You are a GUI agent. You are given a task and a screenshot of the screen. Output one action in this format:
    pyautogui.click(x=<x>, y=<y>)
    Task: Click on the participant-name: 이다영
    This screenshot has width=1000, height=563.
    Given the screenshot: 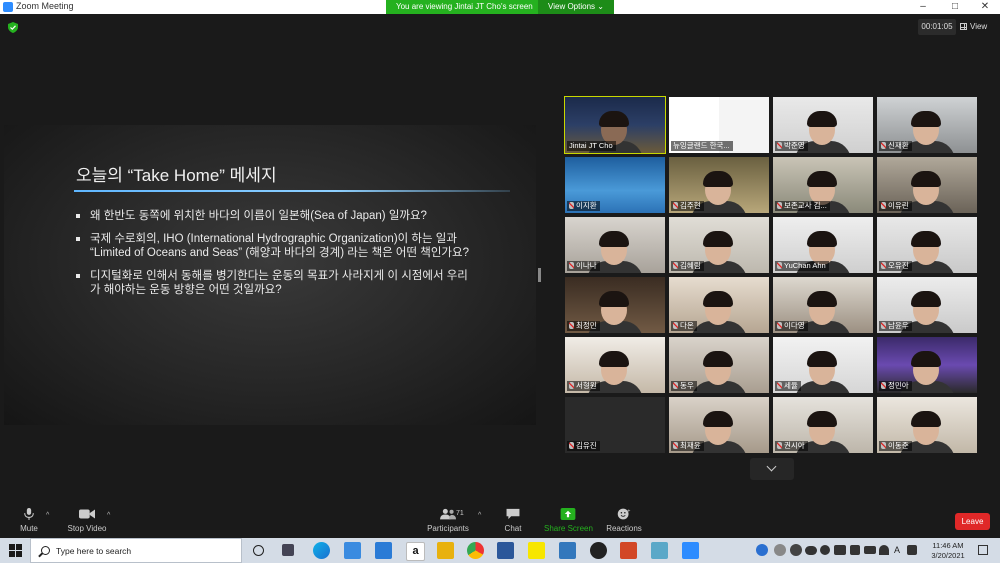 What is the action you would take?
    pyautogui.click(x=794, y=325)
    